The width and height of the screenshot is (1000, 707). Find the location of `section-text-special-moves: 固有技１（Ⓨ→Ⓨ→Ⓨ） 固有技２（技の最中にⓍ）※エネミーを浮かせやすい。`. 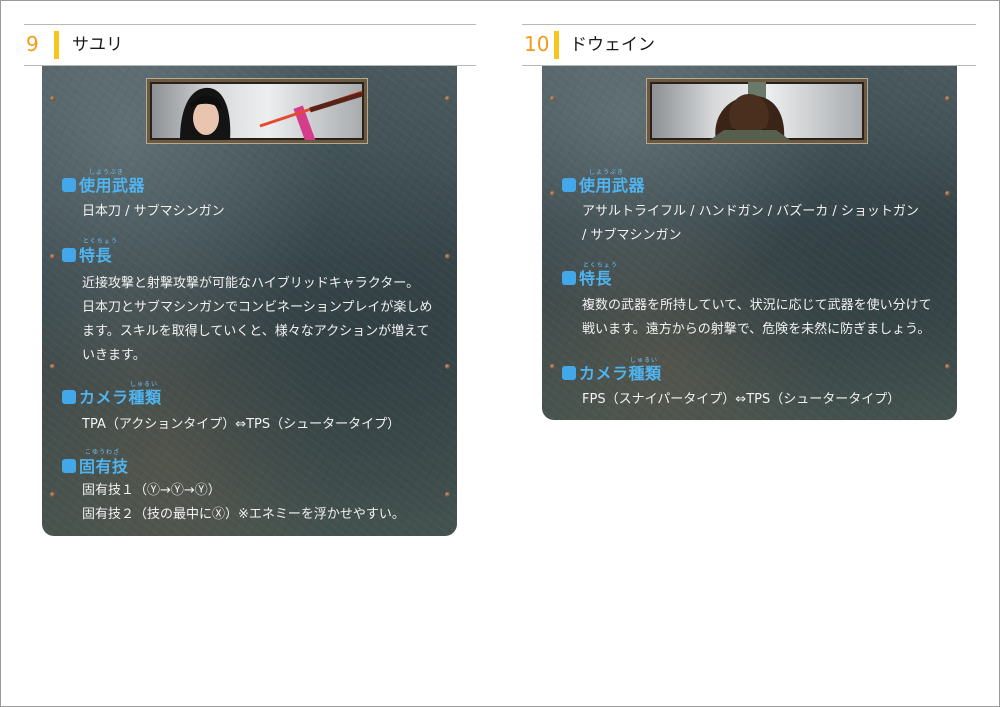

section-text-special-moves: 固有技１（Ⓨ→Ⓨ→Ⓨ） 固有技２（技の最中にⓍ）※エネミーを浮かせやすい。 is located at coordinates (243, 502).